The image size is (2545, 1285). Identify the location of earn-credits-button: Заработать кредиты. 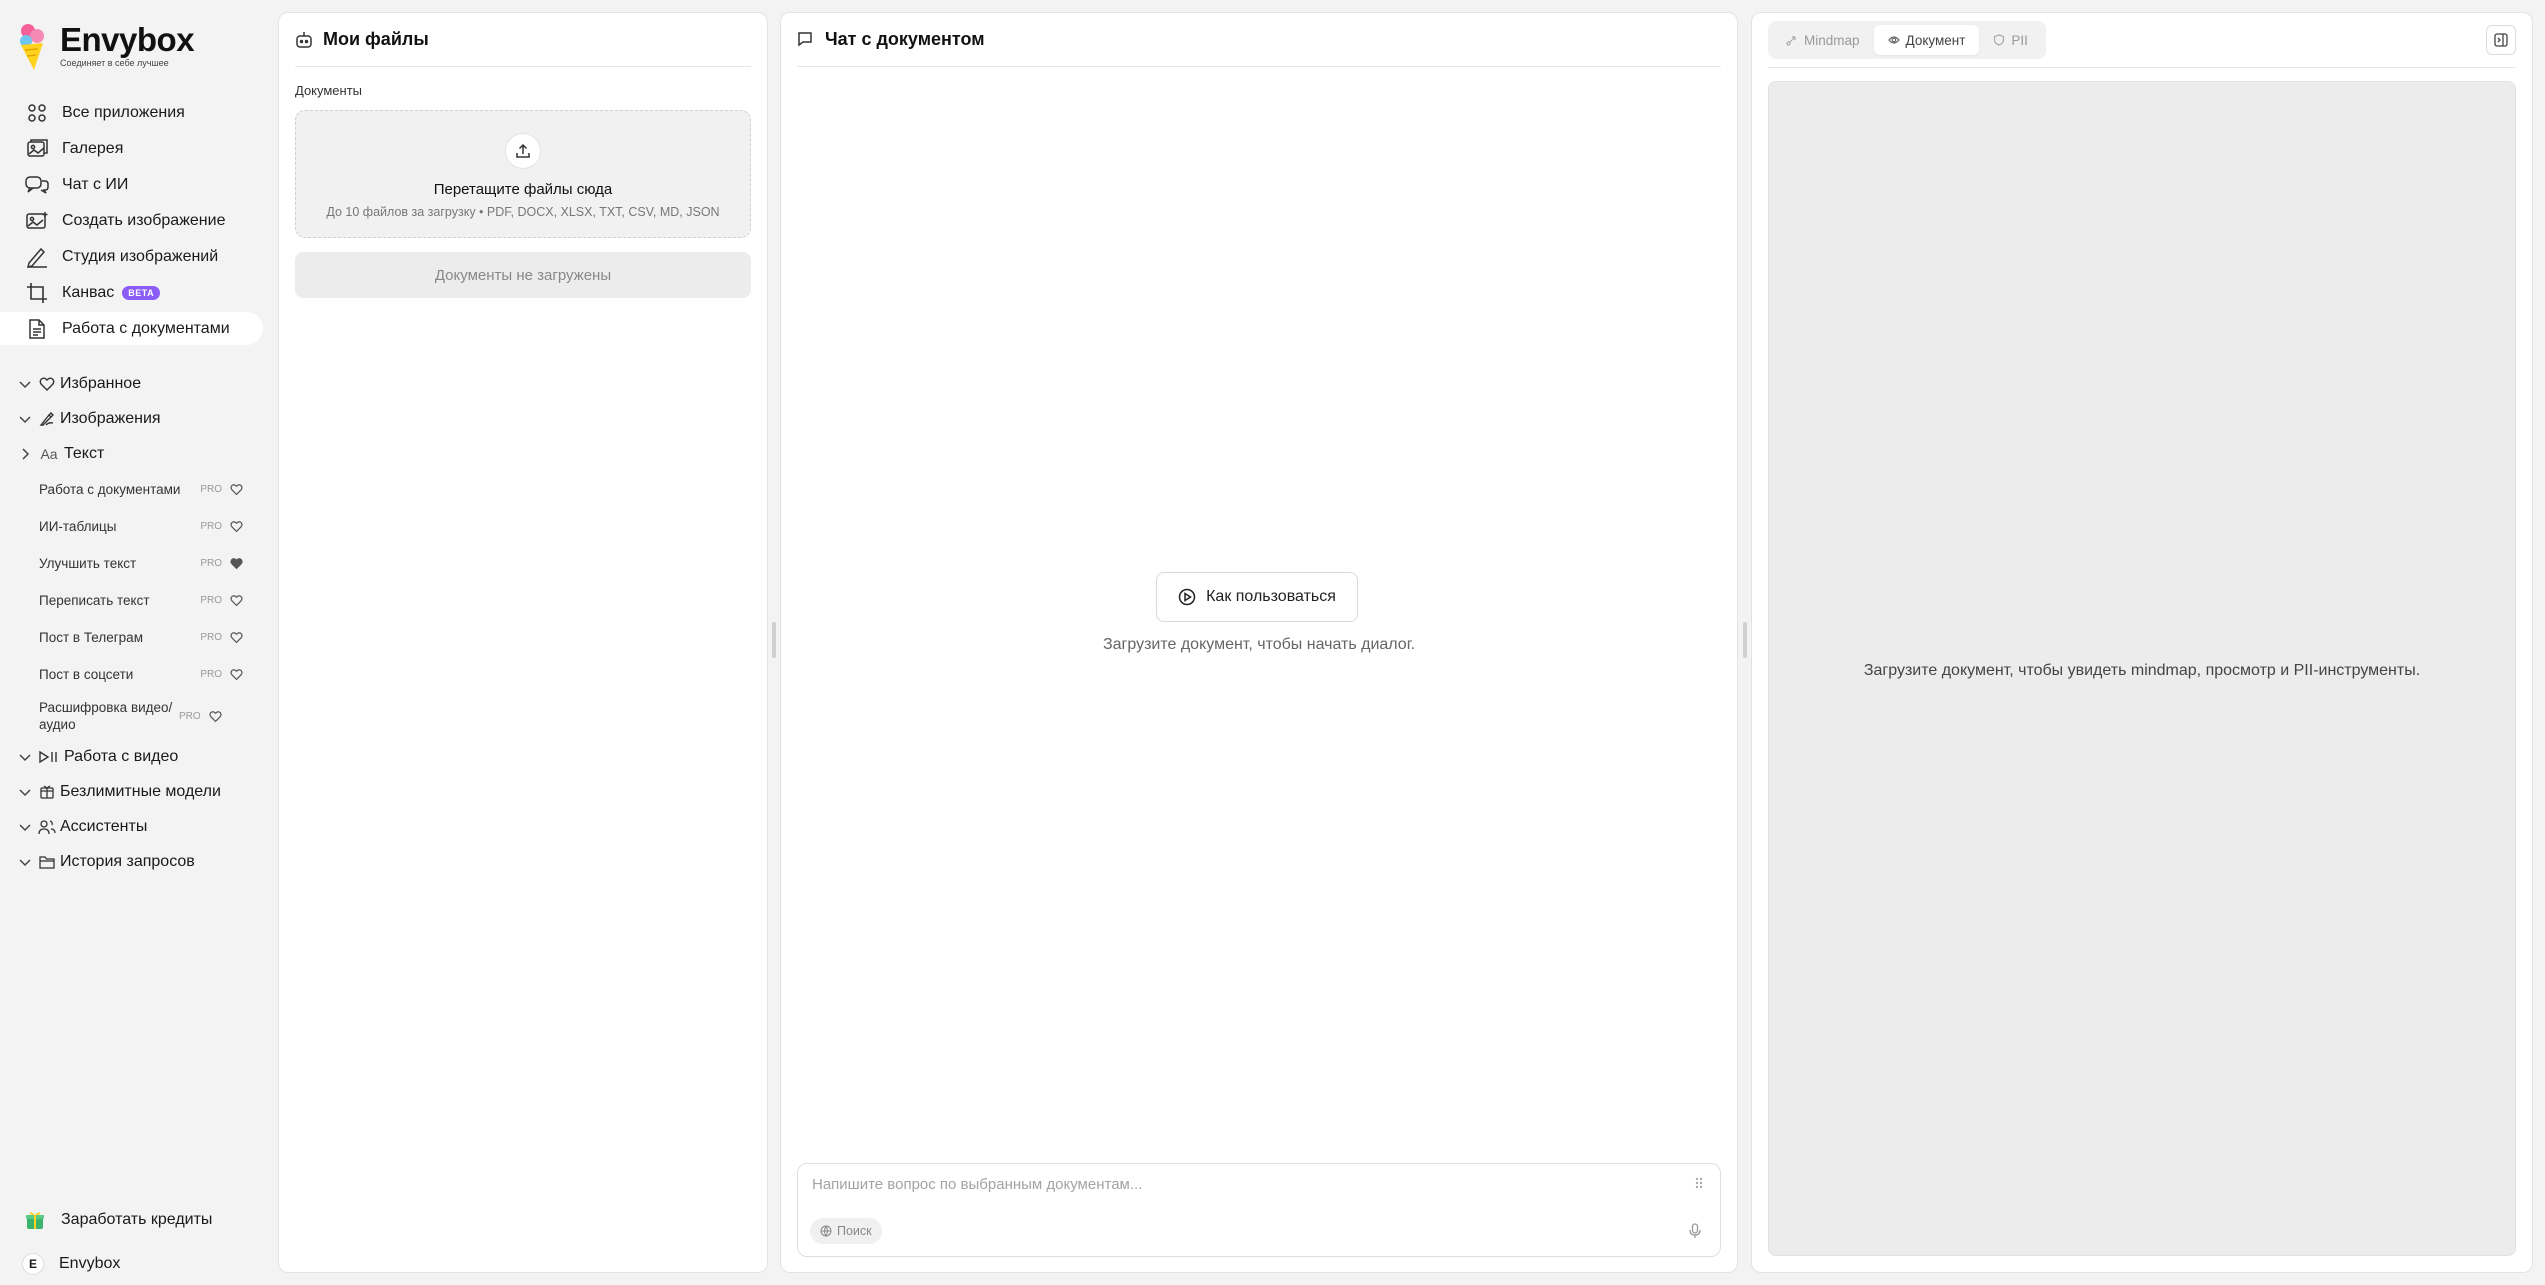
(131, 1220).